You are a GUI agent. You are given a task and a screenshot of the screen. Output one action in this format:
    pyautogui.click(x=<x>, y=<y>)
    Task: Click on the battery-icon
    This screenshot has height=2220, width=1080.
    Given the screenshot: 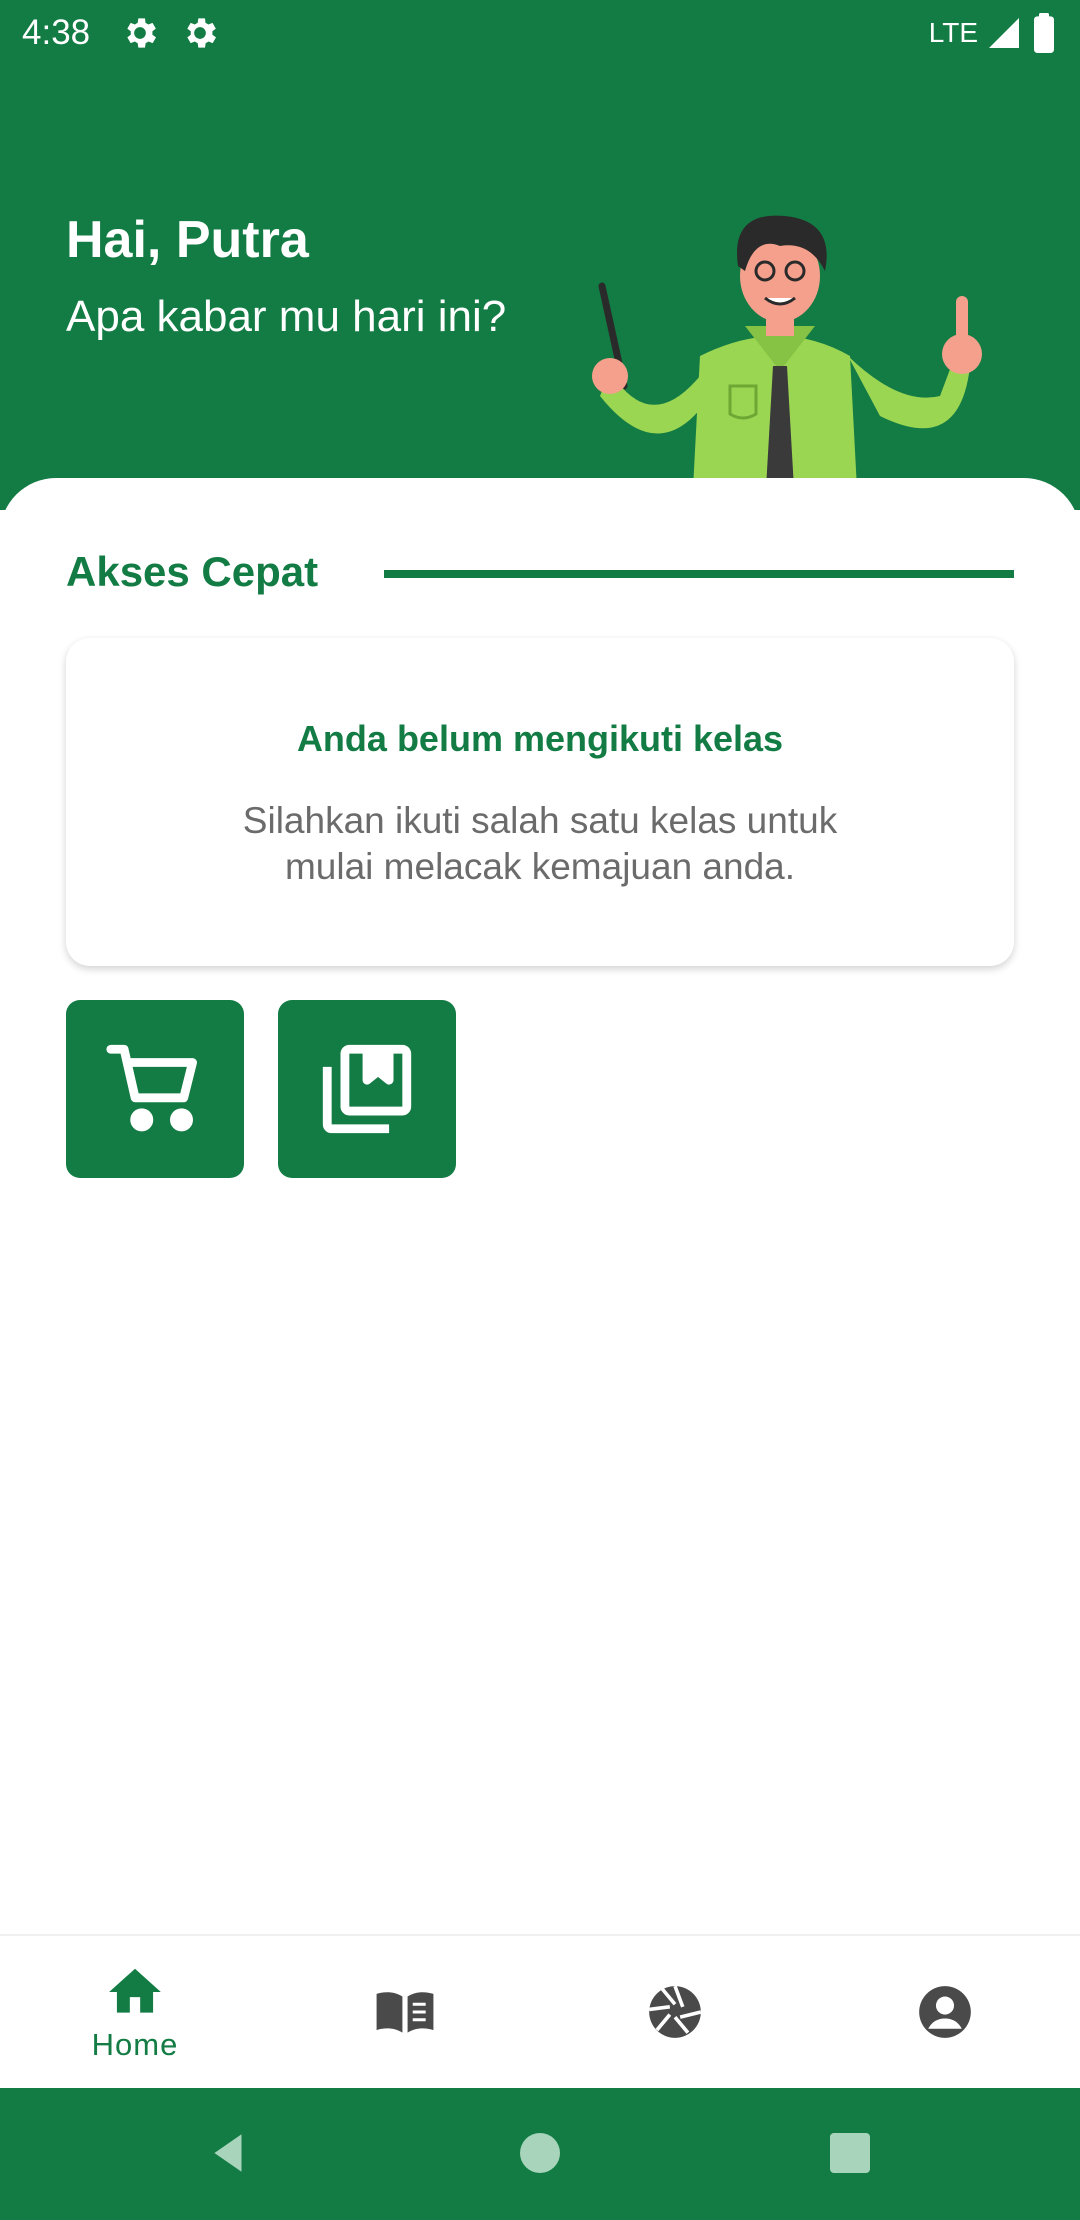 What is the action you would take?
    pyautogui.click(x=1044, y=33)
    